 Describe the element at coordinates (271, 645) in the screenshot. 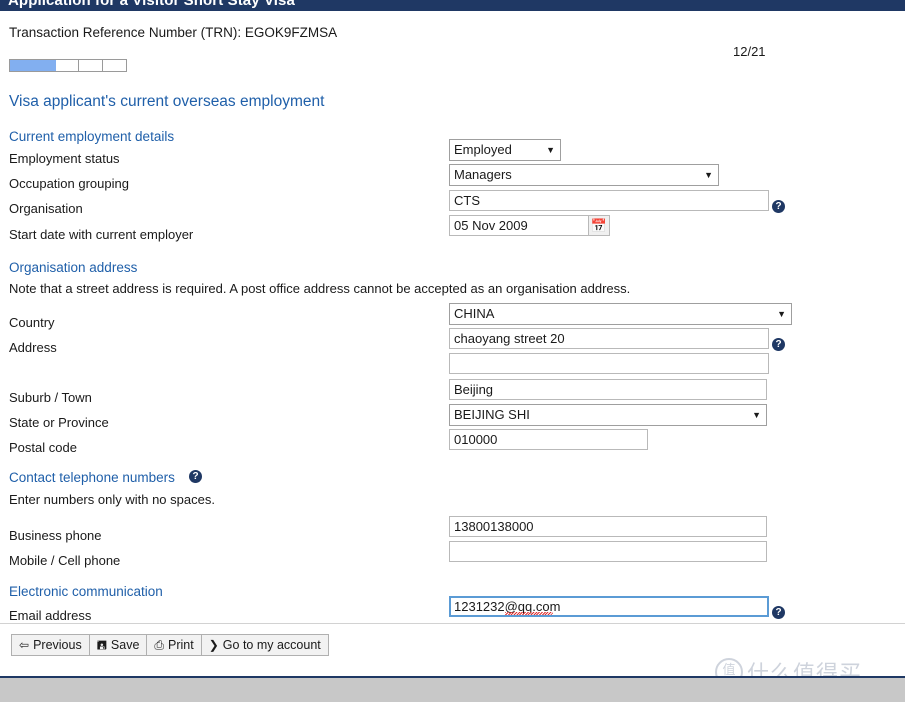

I see `go-to-my-account-label: Go to my account` at that location.